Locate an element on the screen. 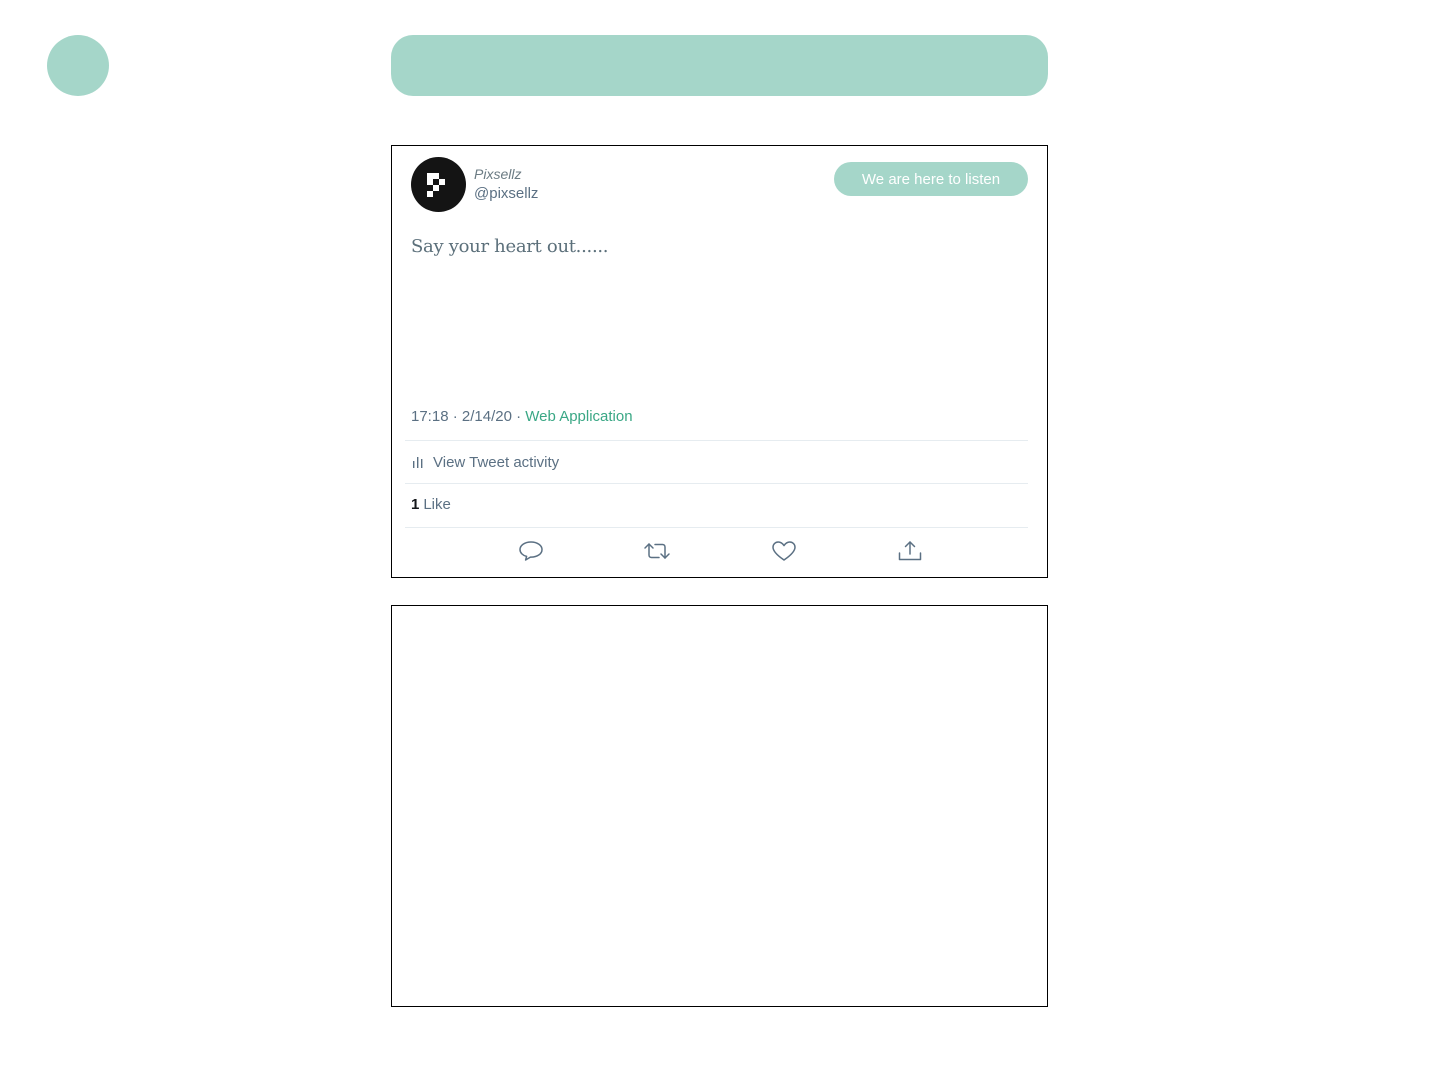 The image size is (1440, 1069). share-icon is located at coordinates (910, 551).